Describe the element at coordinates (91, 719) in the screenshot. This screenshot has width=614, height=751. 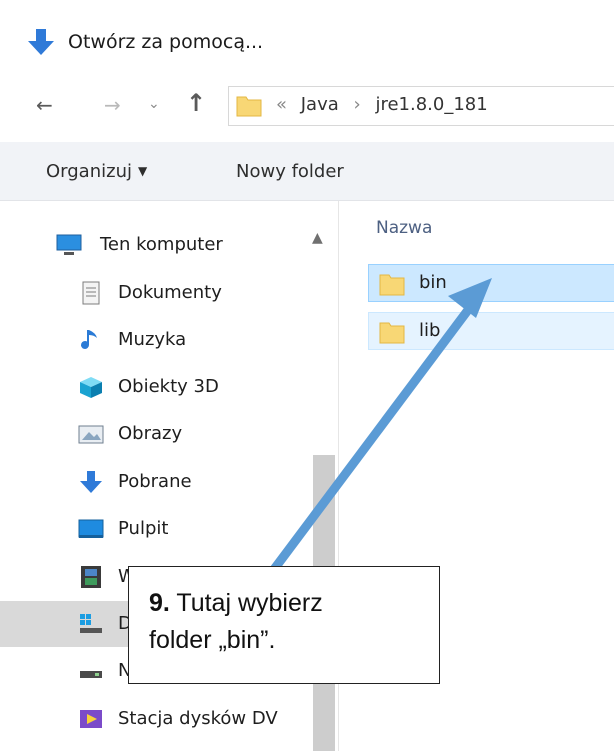
I see `dvd-drive-icon` at that location.